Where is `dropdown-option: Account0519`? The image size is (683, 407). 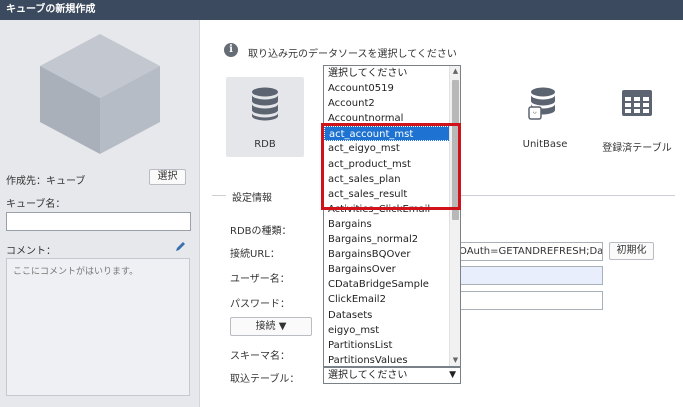 dropdown-option: Account0519 is located at coordinates (387, 88).